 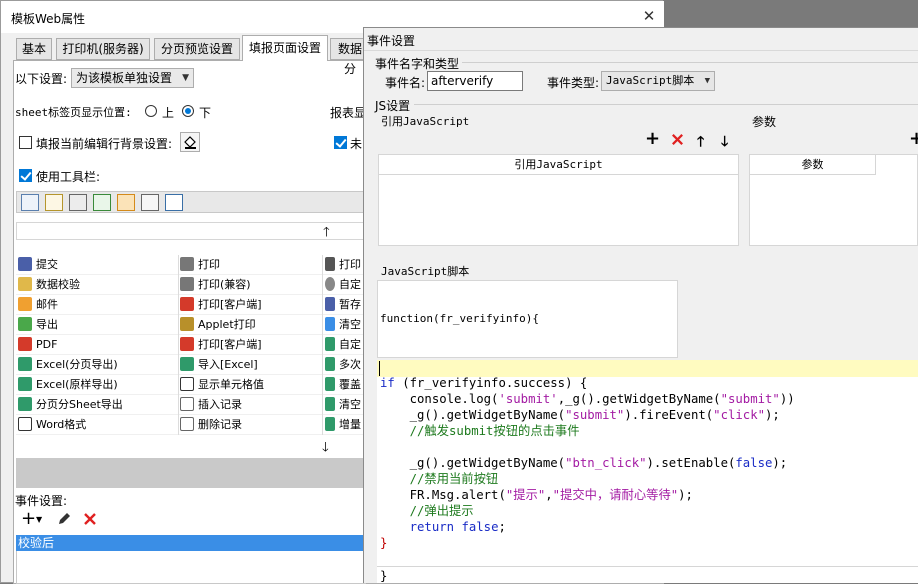 I want to click on code-token: "btn_click", so click(x=606, y=463).